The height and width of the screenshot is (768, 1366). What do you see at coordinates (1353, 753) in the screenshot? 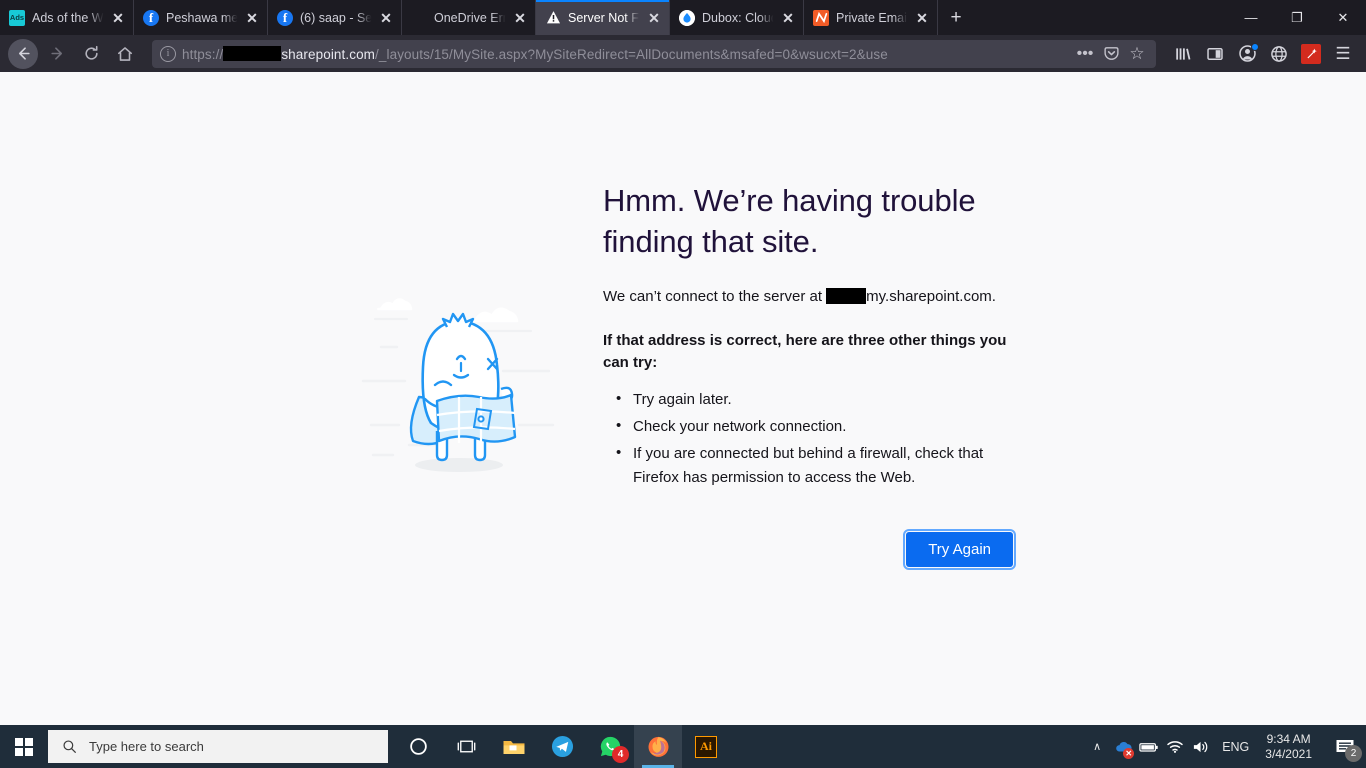
I see `notification-count-badge: 2` at bounding box center [1353, 753].